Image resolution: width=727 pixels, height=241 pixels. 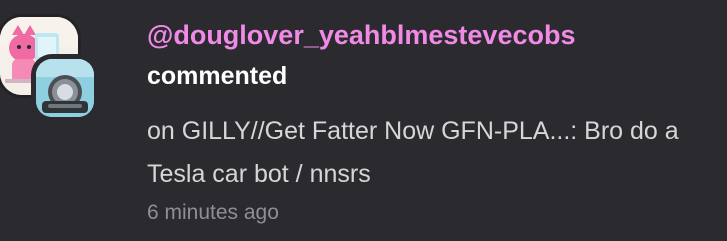 What do you see at coordinates (361, 35) in the screenshot?
I see `username-link: @douglover_yeahblmestevecobs` at bounding box center [361, 35].